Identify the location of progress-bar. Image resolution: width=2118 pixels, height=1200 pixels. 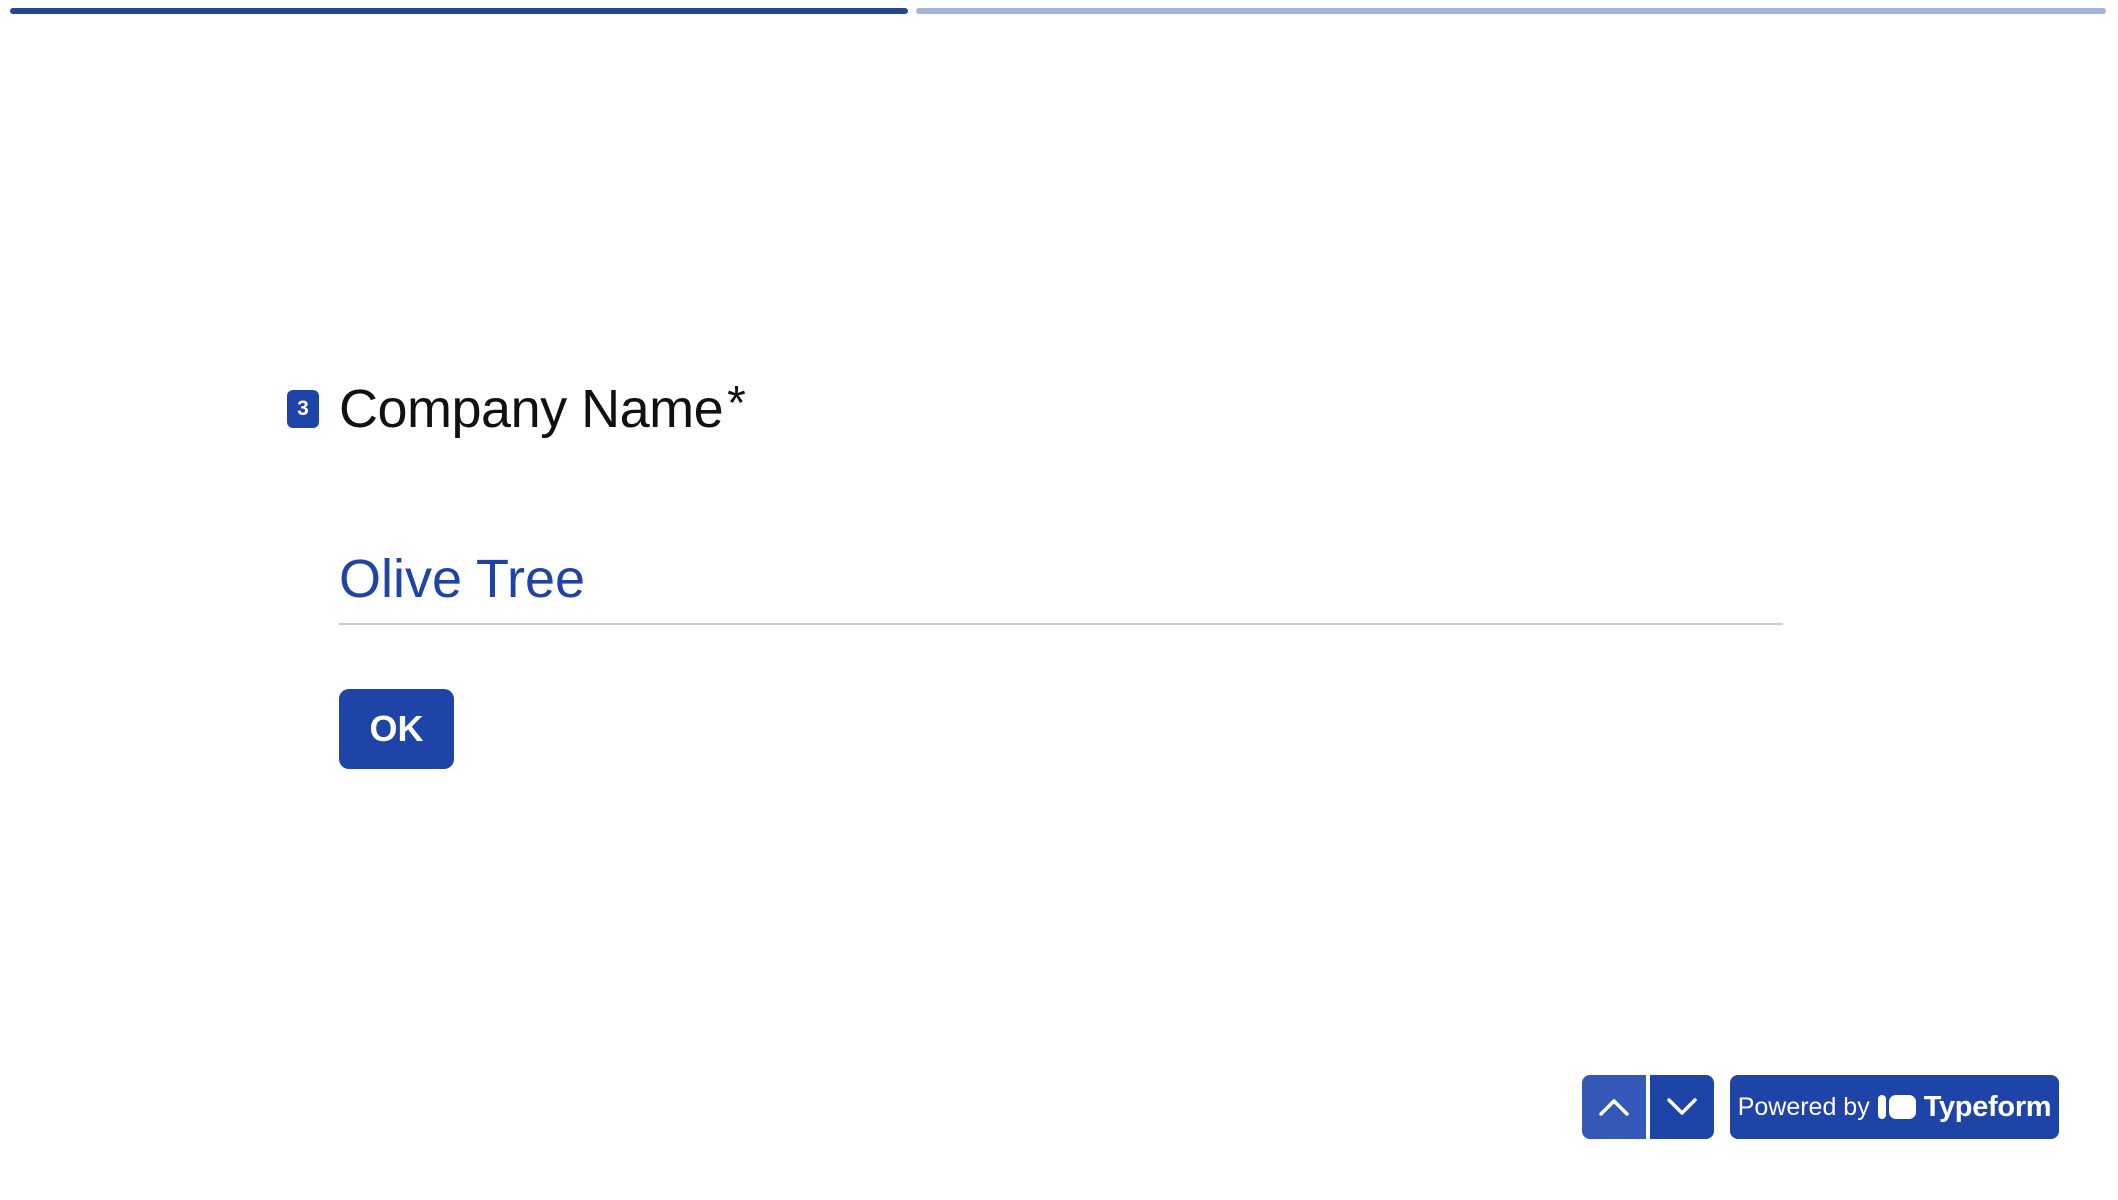
(1058, 11).